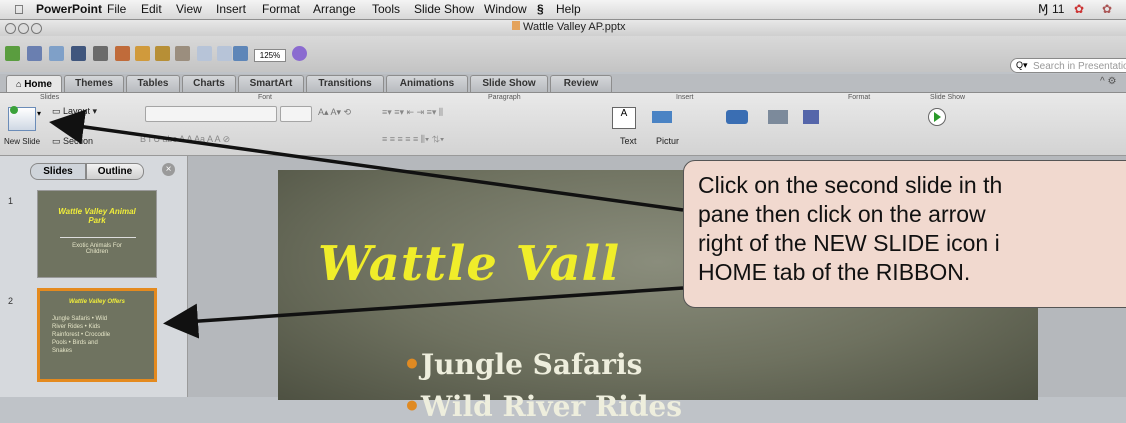 The width and height of the screenshot is (1126, 423). Describe the element at coordinates (366, 160) in the screenshot. I see `arrow-to-new-slide` at that location.